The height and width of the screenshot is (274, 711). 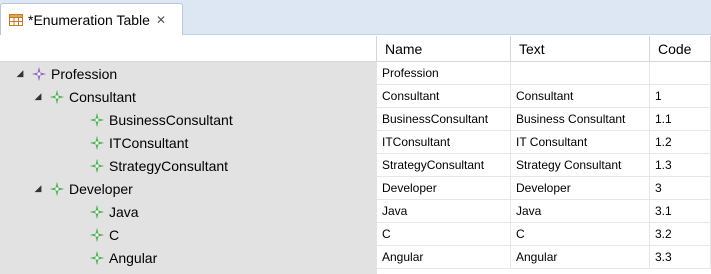 What do you see at coordinates (580, 211) in the screenshot?
I see `cell-text: Java` at bounding box center [580, 211].